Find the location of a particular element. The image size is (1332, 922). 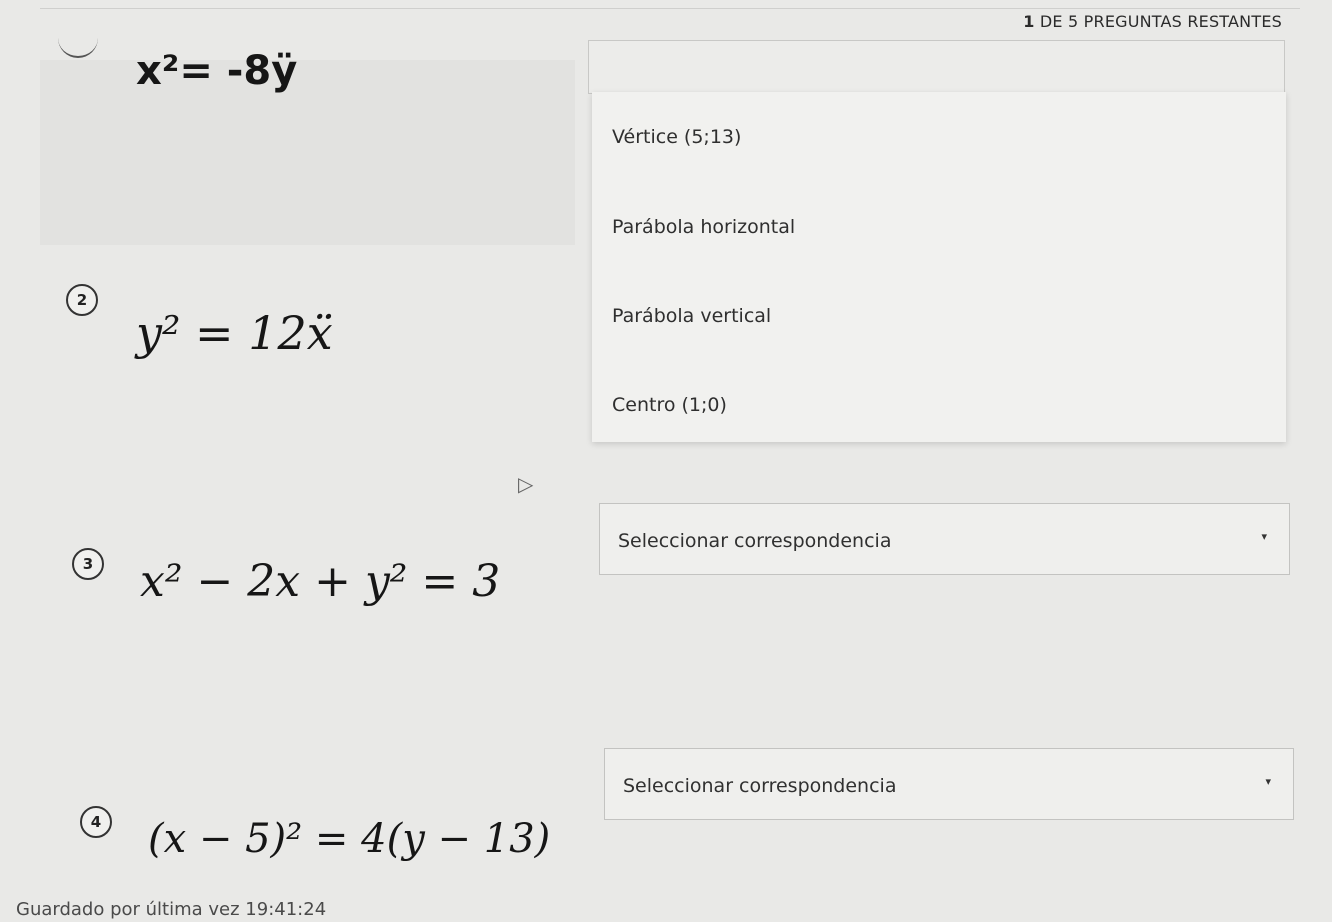

top-divider is located at coordinates (670, 8).